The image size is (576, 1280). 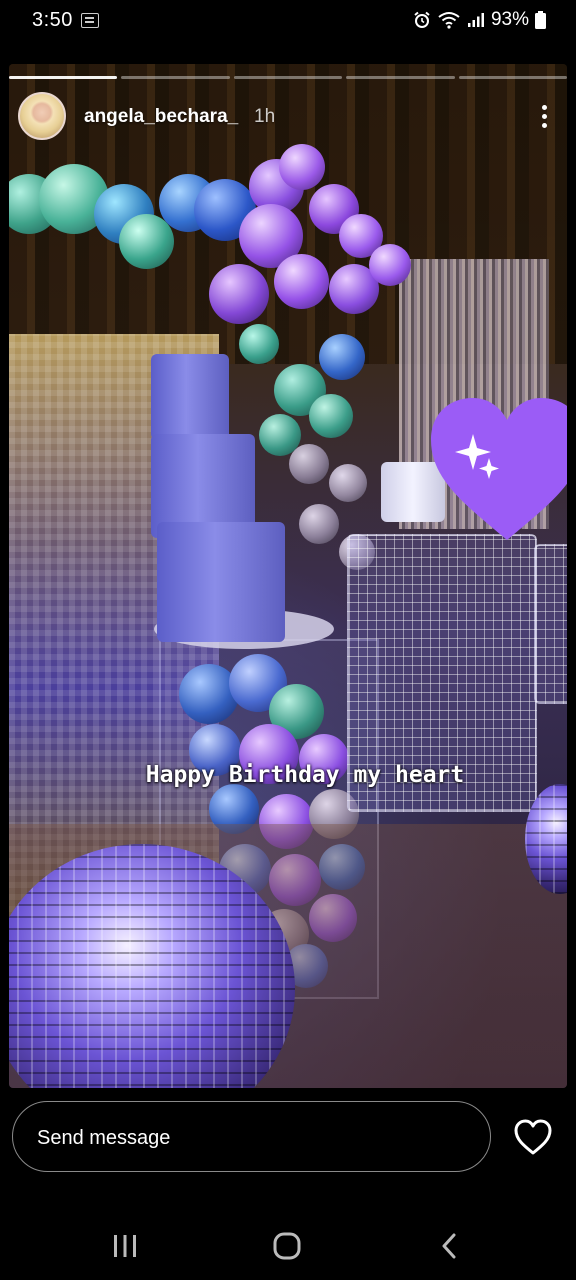 I want to click on signal-icon, so click(x=475, y=20).